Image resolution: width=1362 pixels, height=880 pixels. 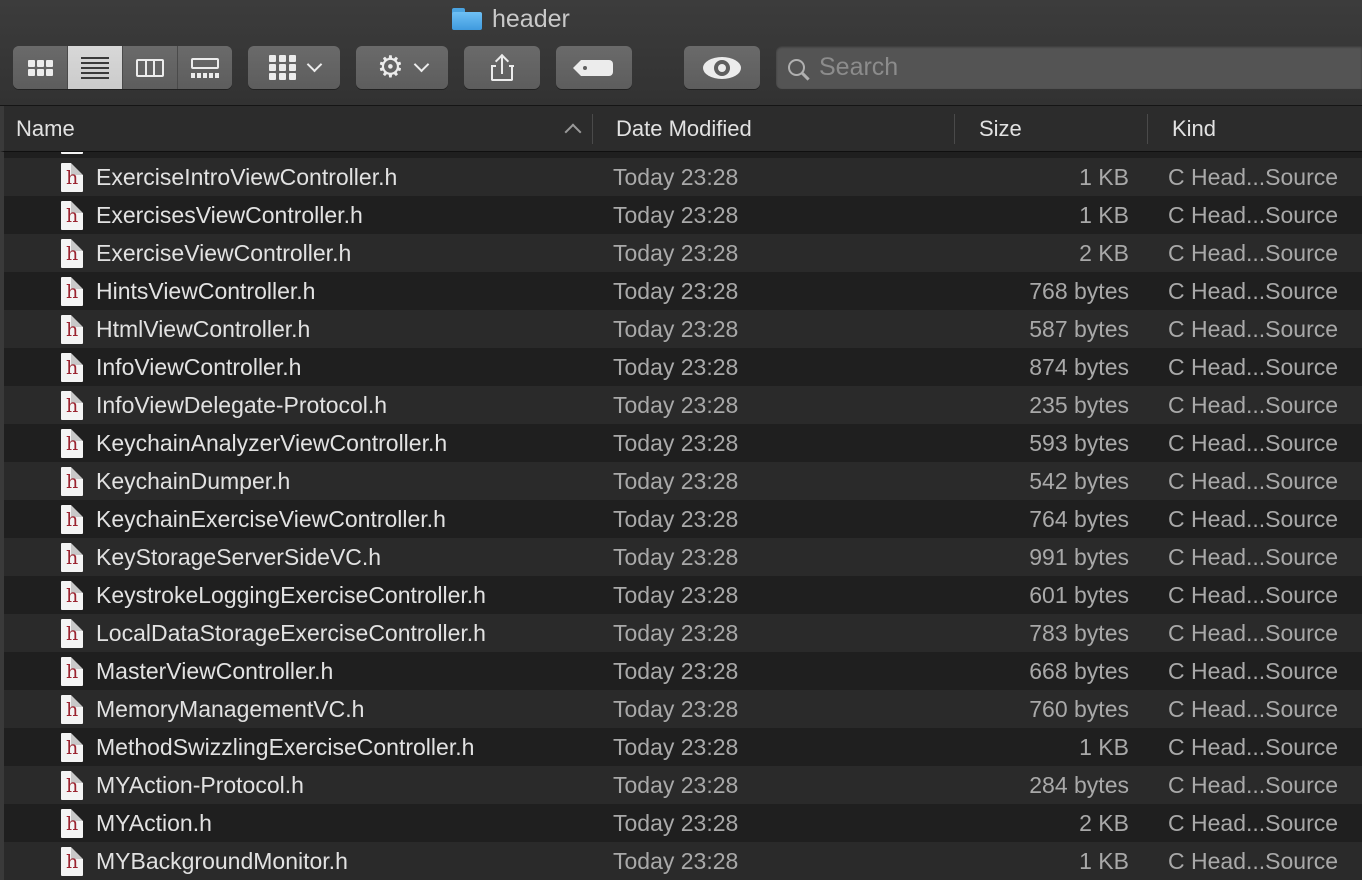 I want to click on group-by-button, so click(x=294, y=67).